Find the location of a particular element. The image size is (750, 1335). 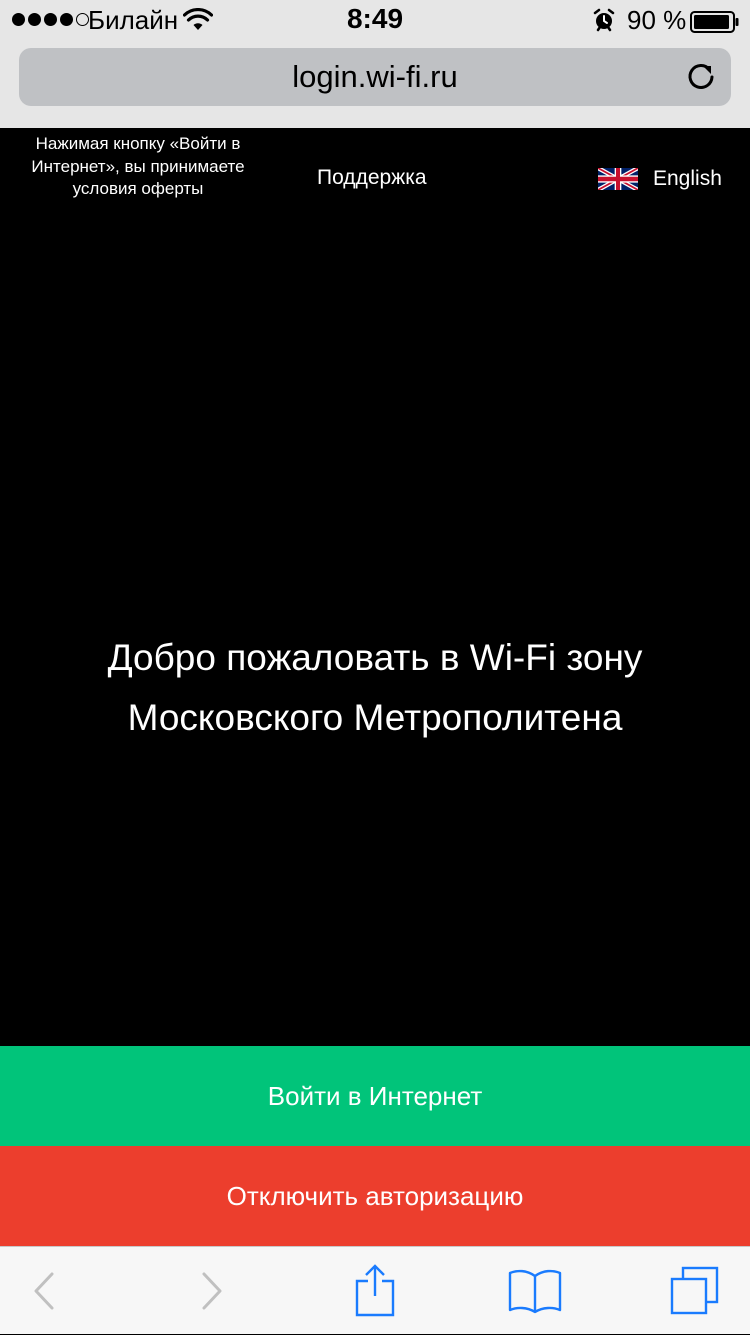

battery-icon is located at coordinates (715, 24).